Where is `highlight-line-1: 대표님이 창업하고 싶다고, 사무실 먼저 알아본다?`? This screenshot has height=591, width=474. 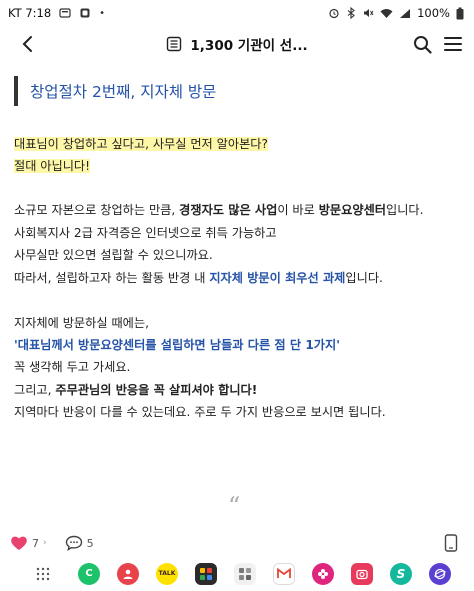 highlight-line-1: 대표님이 창업하고 싶다고, 사무실 먼저 알아본다? is located at coordinates (141, 144).